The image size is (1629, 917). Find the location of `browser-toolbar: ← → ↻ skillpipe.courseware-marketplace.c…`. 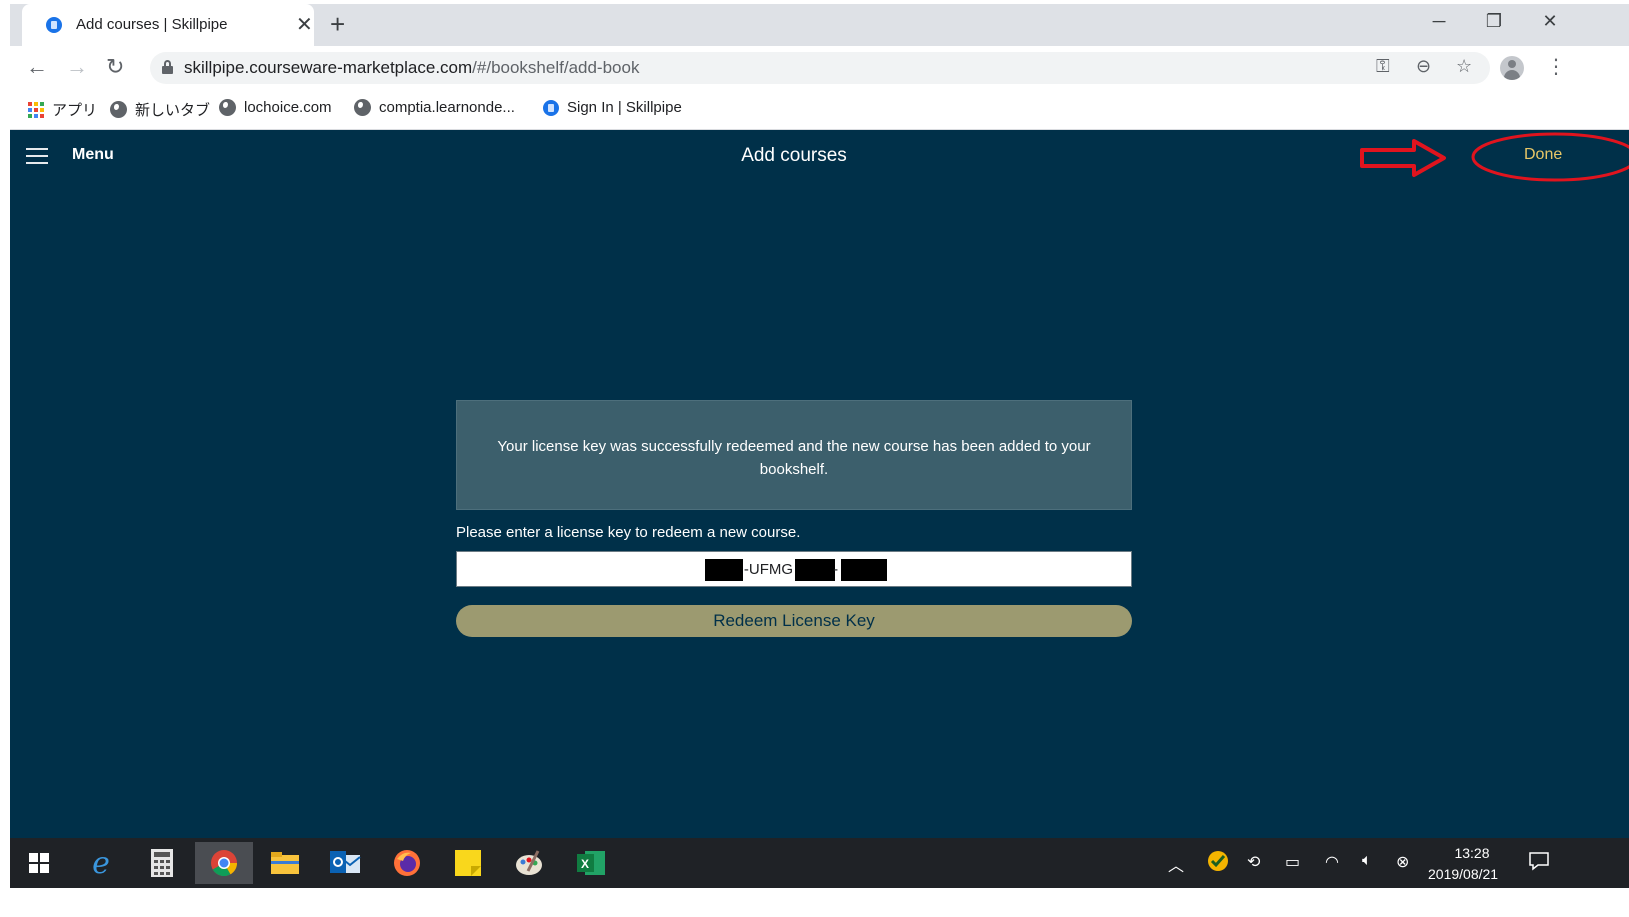

browser-toolbar: ← → ↻ skillpipe.courseware-marketplace.c… is located at coordinates (819, 68).